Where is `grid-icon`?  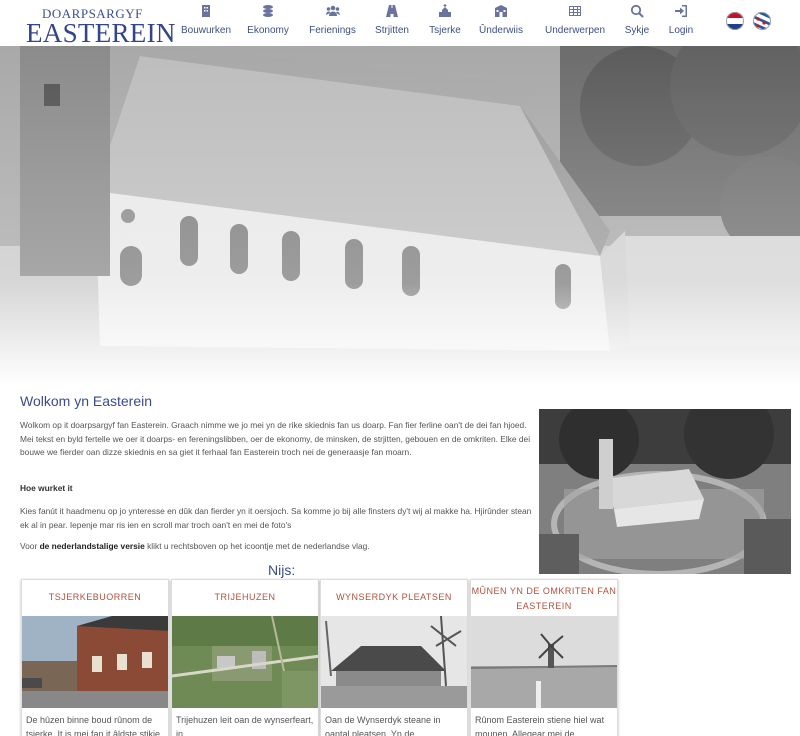
grid-icon is located at coordinates (575, 13).